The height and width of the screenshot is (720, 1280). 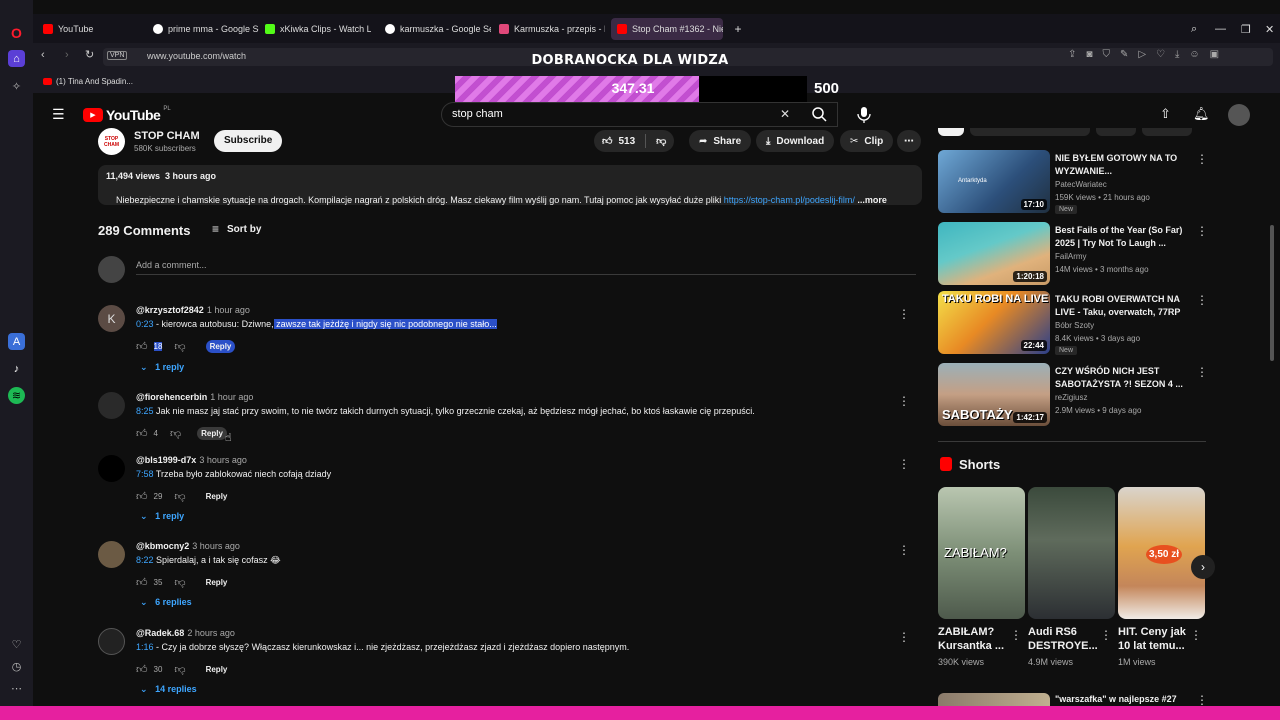 I want to click on notifications-icon: 🔔︎, so click(x=1201, y=114).